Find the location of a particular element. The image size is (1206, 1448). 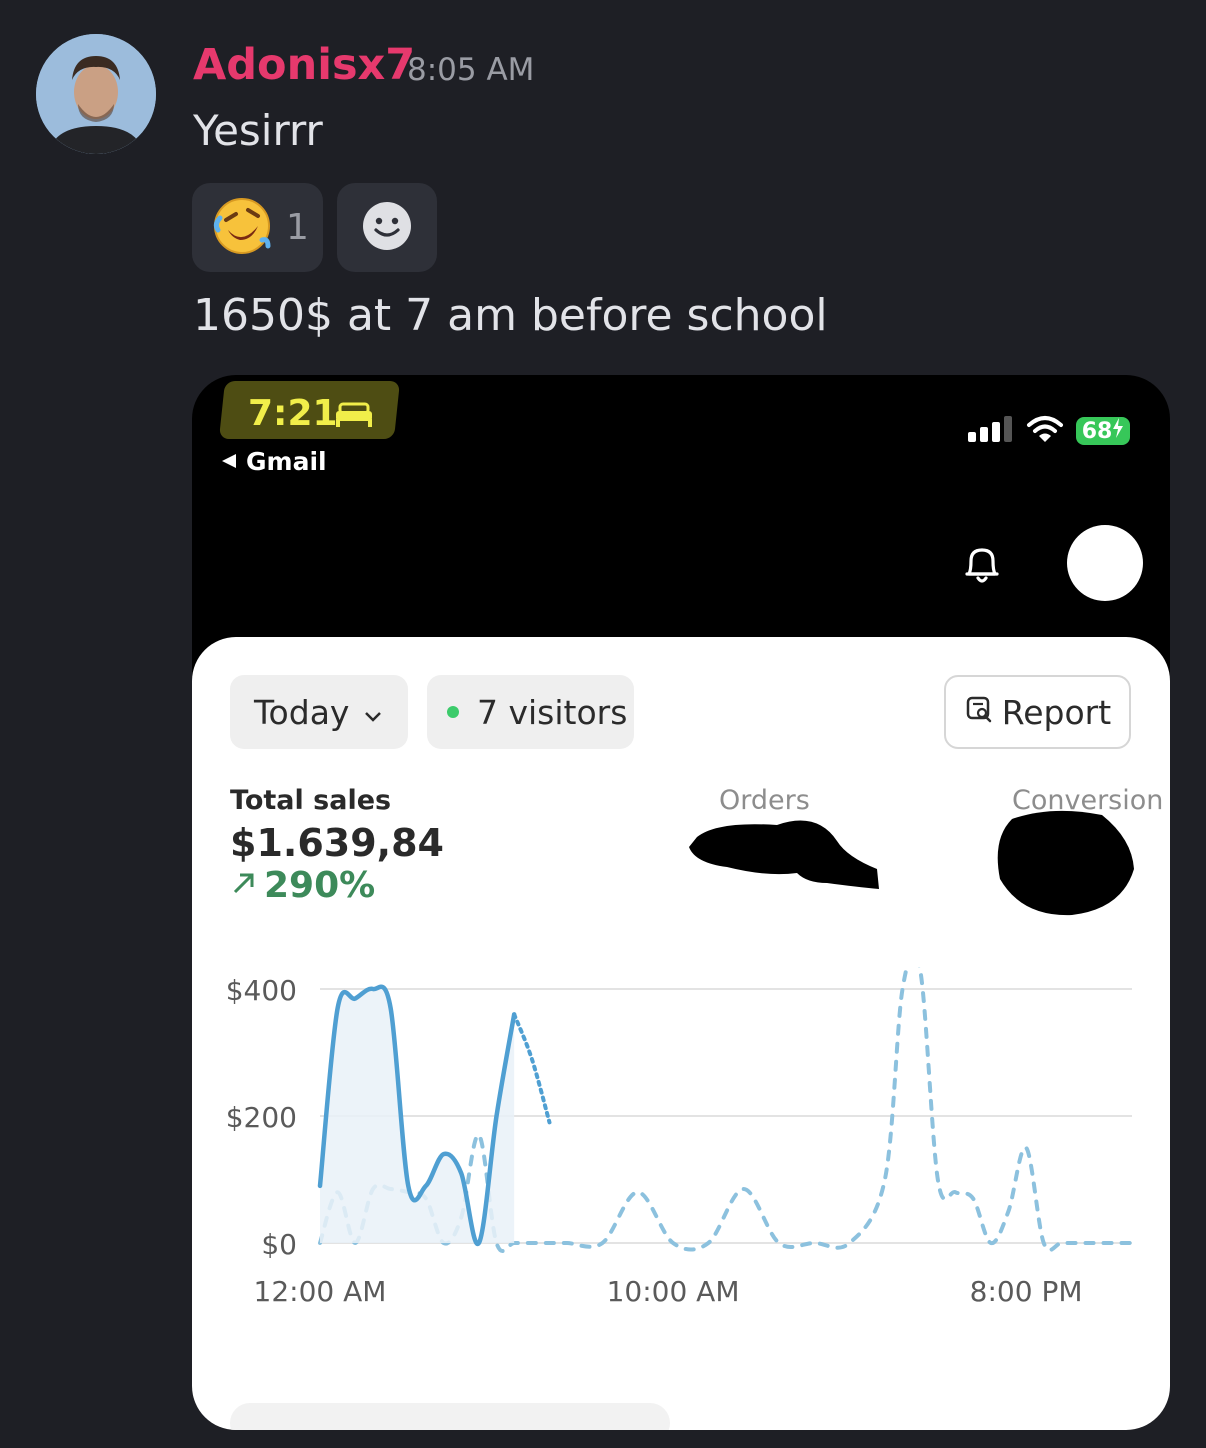

message-text-2: 1650$ at 7 am before school is located at coordinates (510, 315).